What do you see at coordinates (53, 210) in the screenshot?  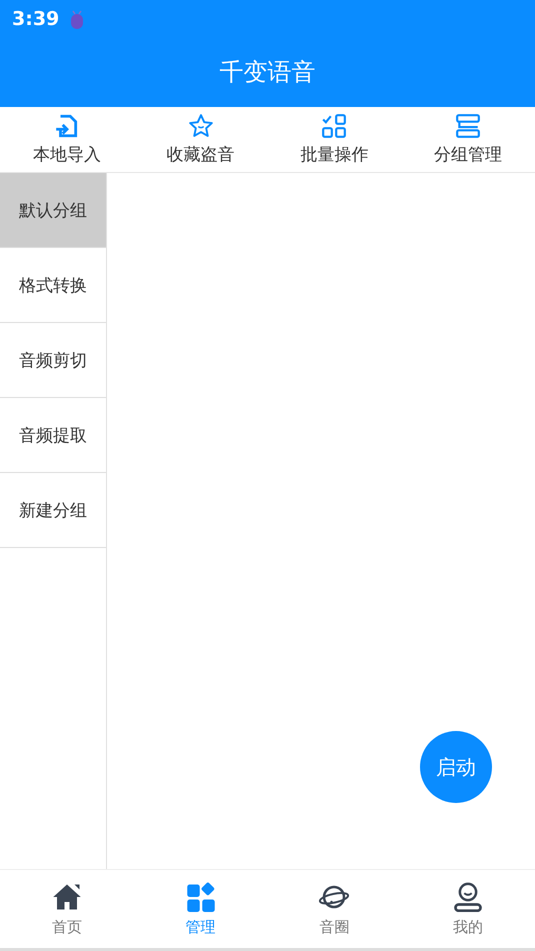 I see `sidebar-item: 默认分组` at bounding box center [53, 210].